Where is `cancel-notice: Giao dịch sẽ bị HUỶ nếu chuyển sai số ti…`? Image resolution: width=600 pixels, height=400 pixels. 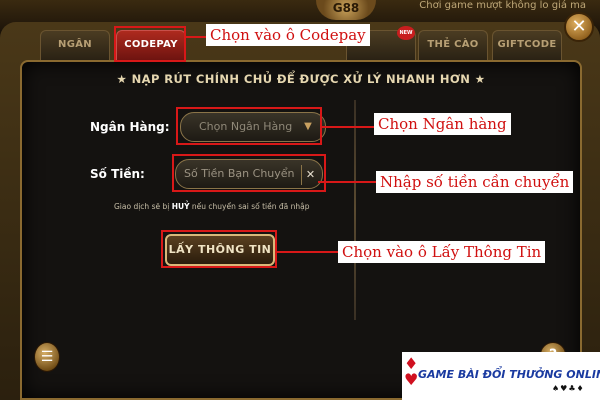 cancel-notice: Giao dịch sẽ bị HUỶ nếu chuyển sai số ti… is located at coordinates (212, 206).